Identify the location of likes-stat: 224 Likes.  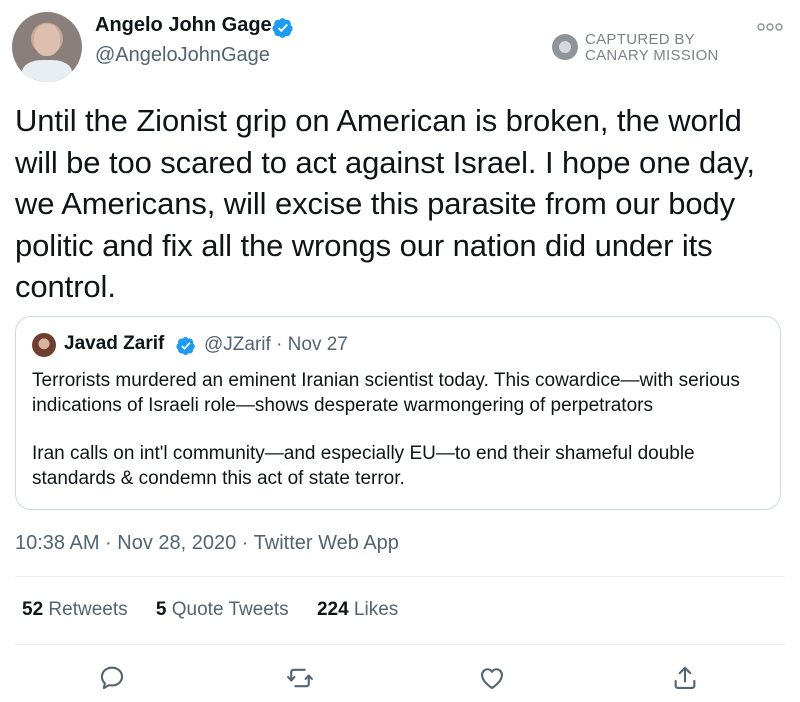
(357, 610).